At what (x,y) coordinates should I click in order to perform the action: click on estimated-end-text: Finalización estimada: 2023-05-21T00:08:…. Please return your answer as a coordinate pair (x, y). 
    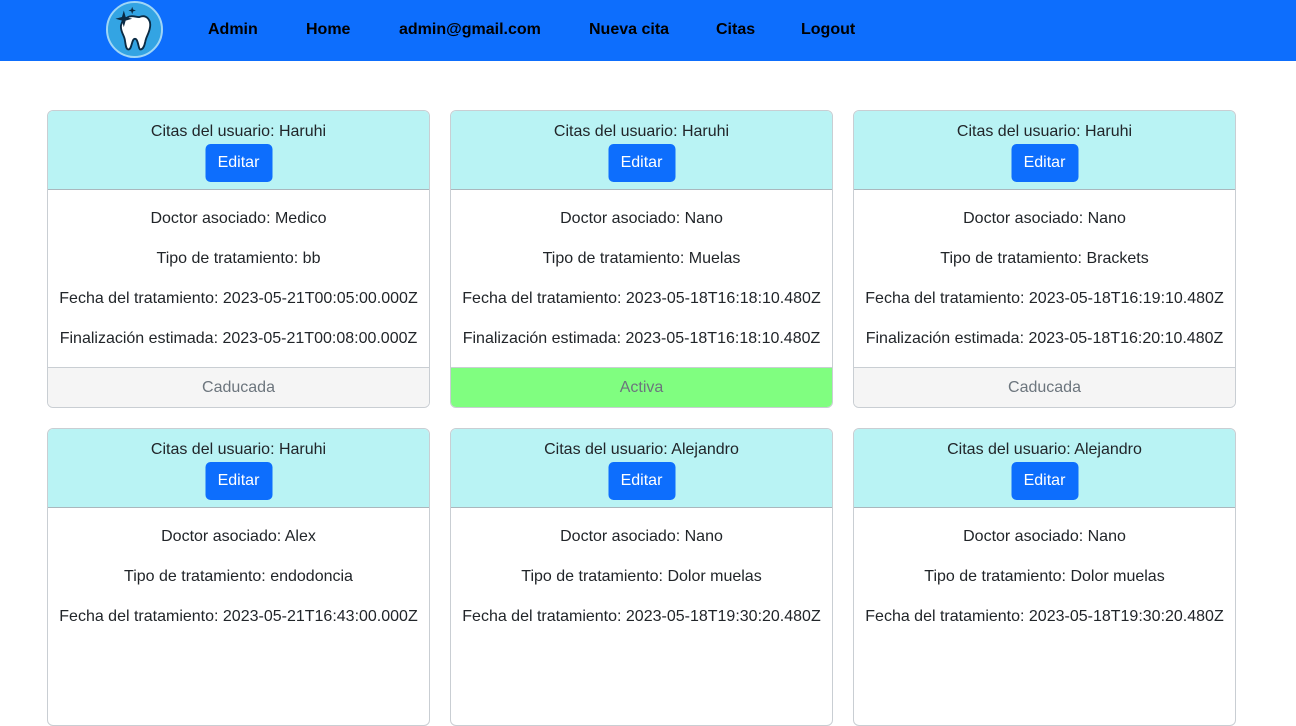
    Looking at the image, I should click on (238, 338).